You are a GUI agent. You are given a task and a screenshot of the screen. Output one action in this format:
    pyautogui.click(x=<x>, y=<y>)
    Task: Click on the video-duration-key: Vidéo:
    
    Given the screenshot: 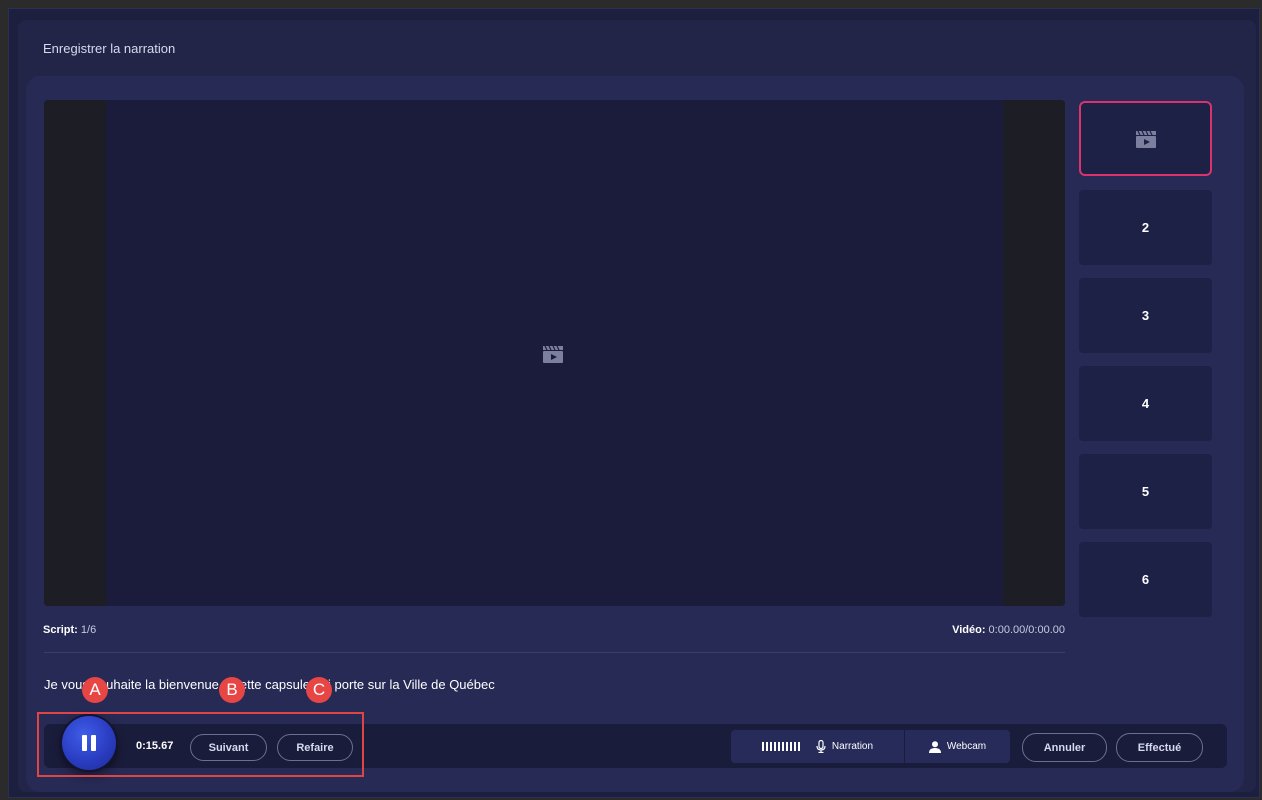 What is the action you would take?
    pyautogui.click(x=969, y=630)
    